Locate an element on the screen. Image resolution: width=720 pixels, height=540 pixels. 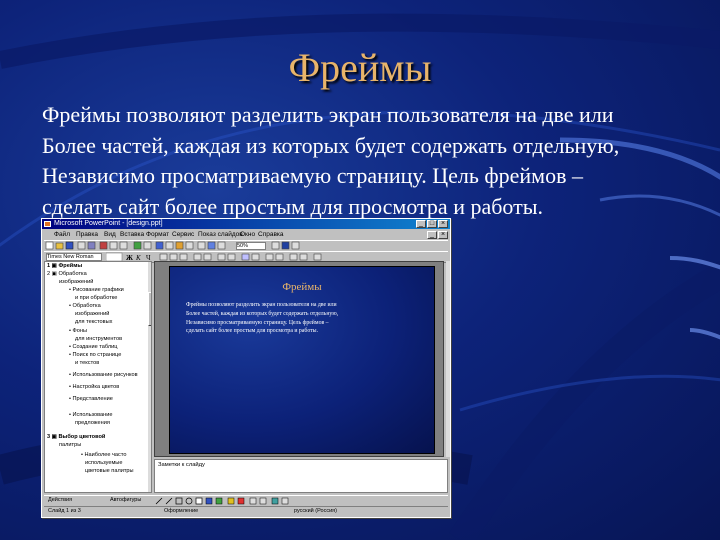
outline-line: 2 ▣ Обработка is located at coordinates (67, 274).